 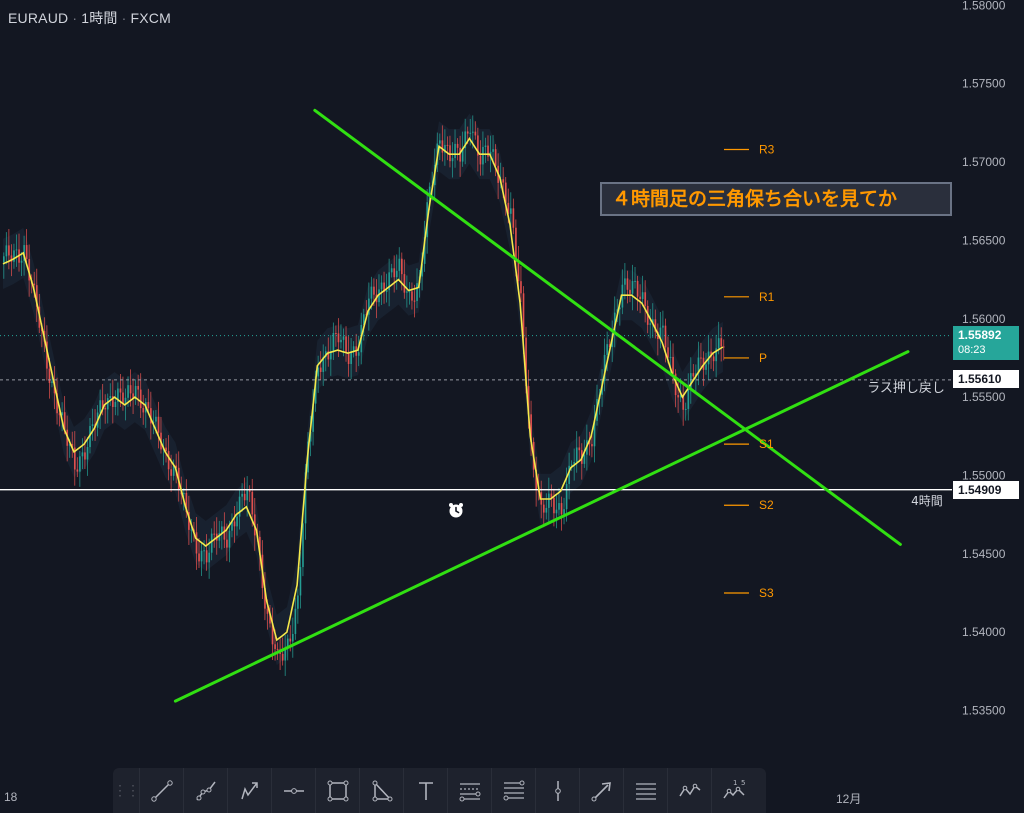 What do you see at coordinates (733, 790) in the screenshot?
I see `elliott-wave-tool-icon: 15` at bounding box center [733, 790].